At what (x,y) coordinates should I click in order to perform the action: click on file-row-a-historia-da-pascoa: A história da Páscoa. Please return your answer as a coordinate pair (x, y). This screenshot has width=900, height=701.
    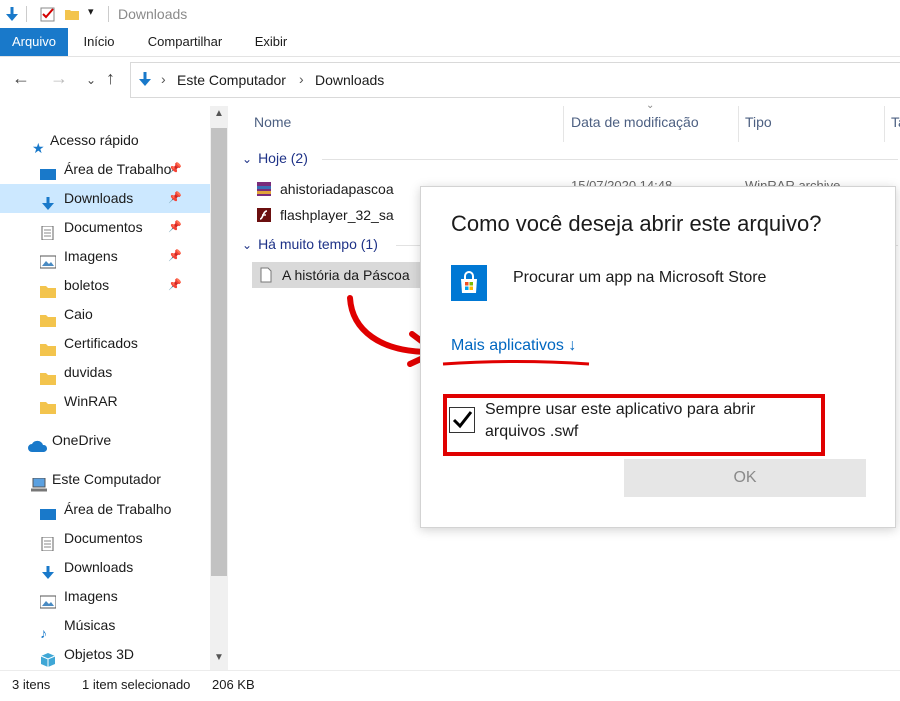
    Looking at the image, I should click on (339, 275).